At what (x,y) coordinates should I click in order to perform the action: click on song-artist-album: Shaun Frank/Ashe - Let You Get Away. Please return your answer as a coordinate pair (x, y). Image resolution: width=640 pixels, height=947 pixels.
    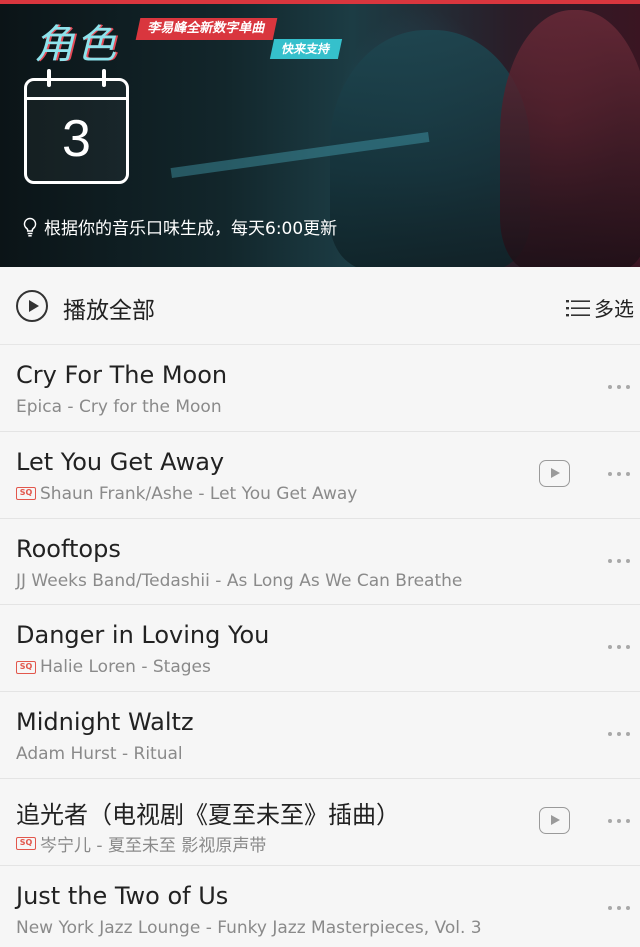
    Looking at the image, I should click on (199, 493).